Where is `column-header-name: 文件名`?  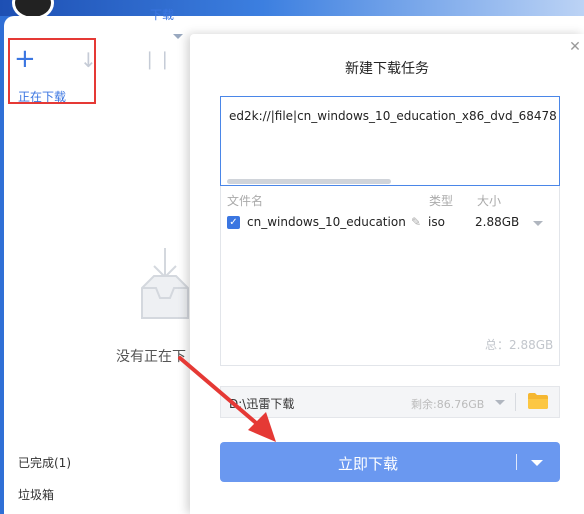 column-header-name: 文件名 is located at coordinates (245, 201).